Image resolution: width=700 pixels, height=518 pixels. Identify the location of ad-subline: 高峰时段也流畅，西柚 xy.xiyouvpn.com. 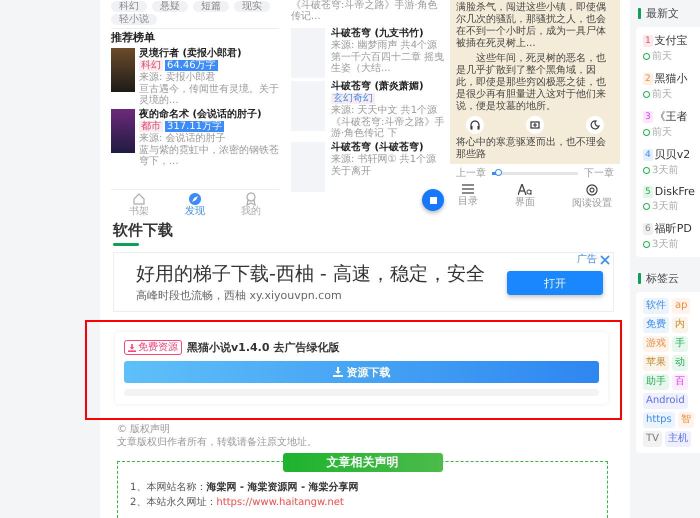
(239, 295).